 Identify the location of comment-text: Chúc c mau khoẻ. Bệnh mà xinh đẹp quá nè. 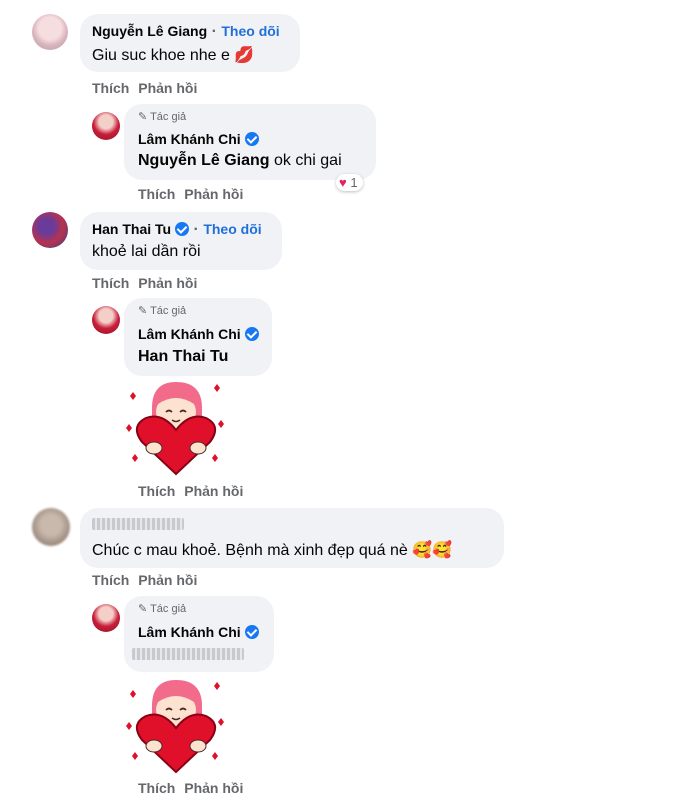
(250, 550).